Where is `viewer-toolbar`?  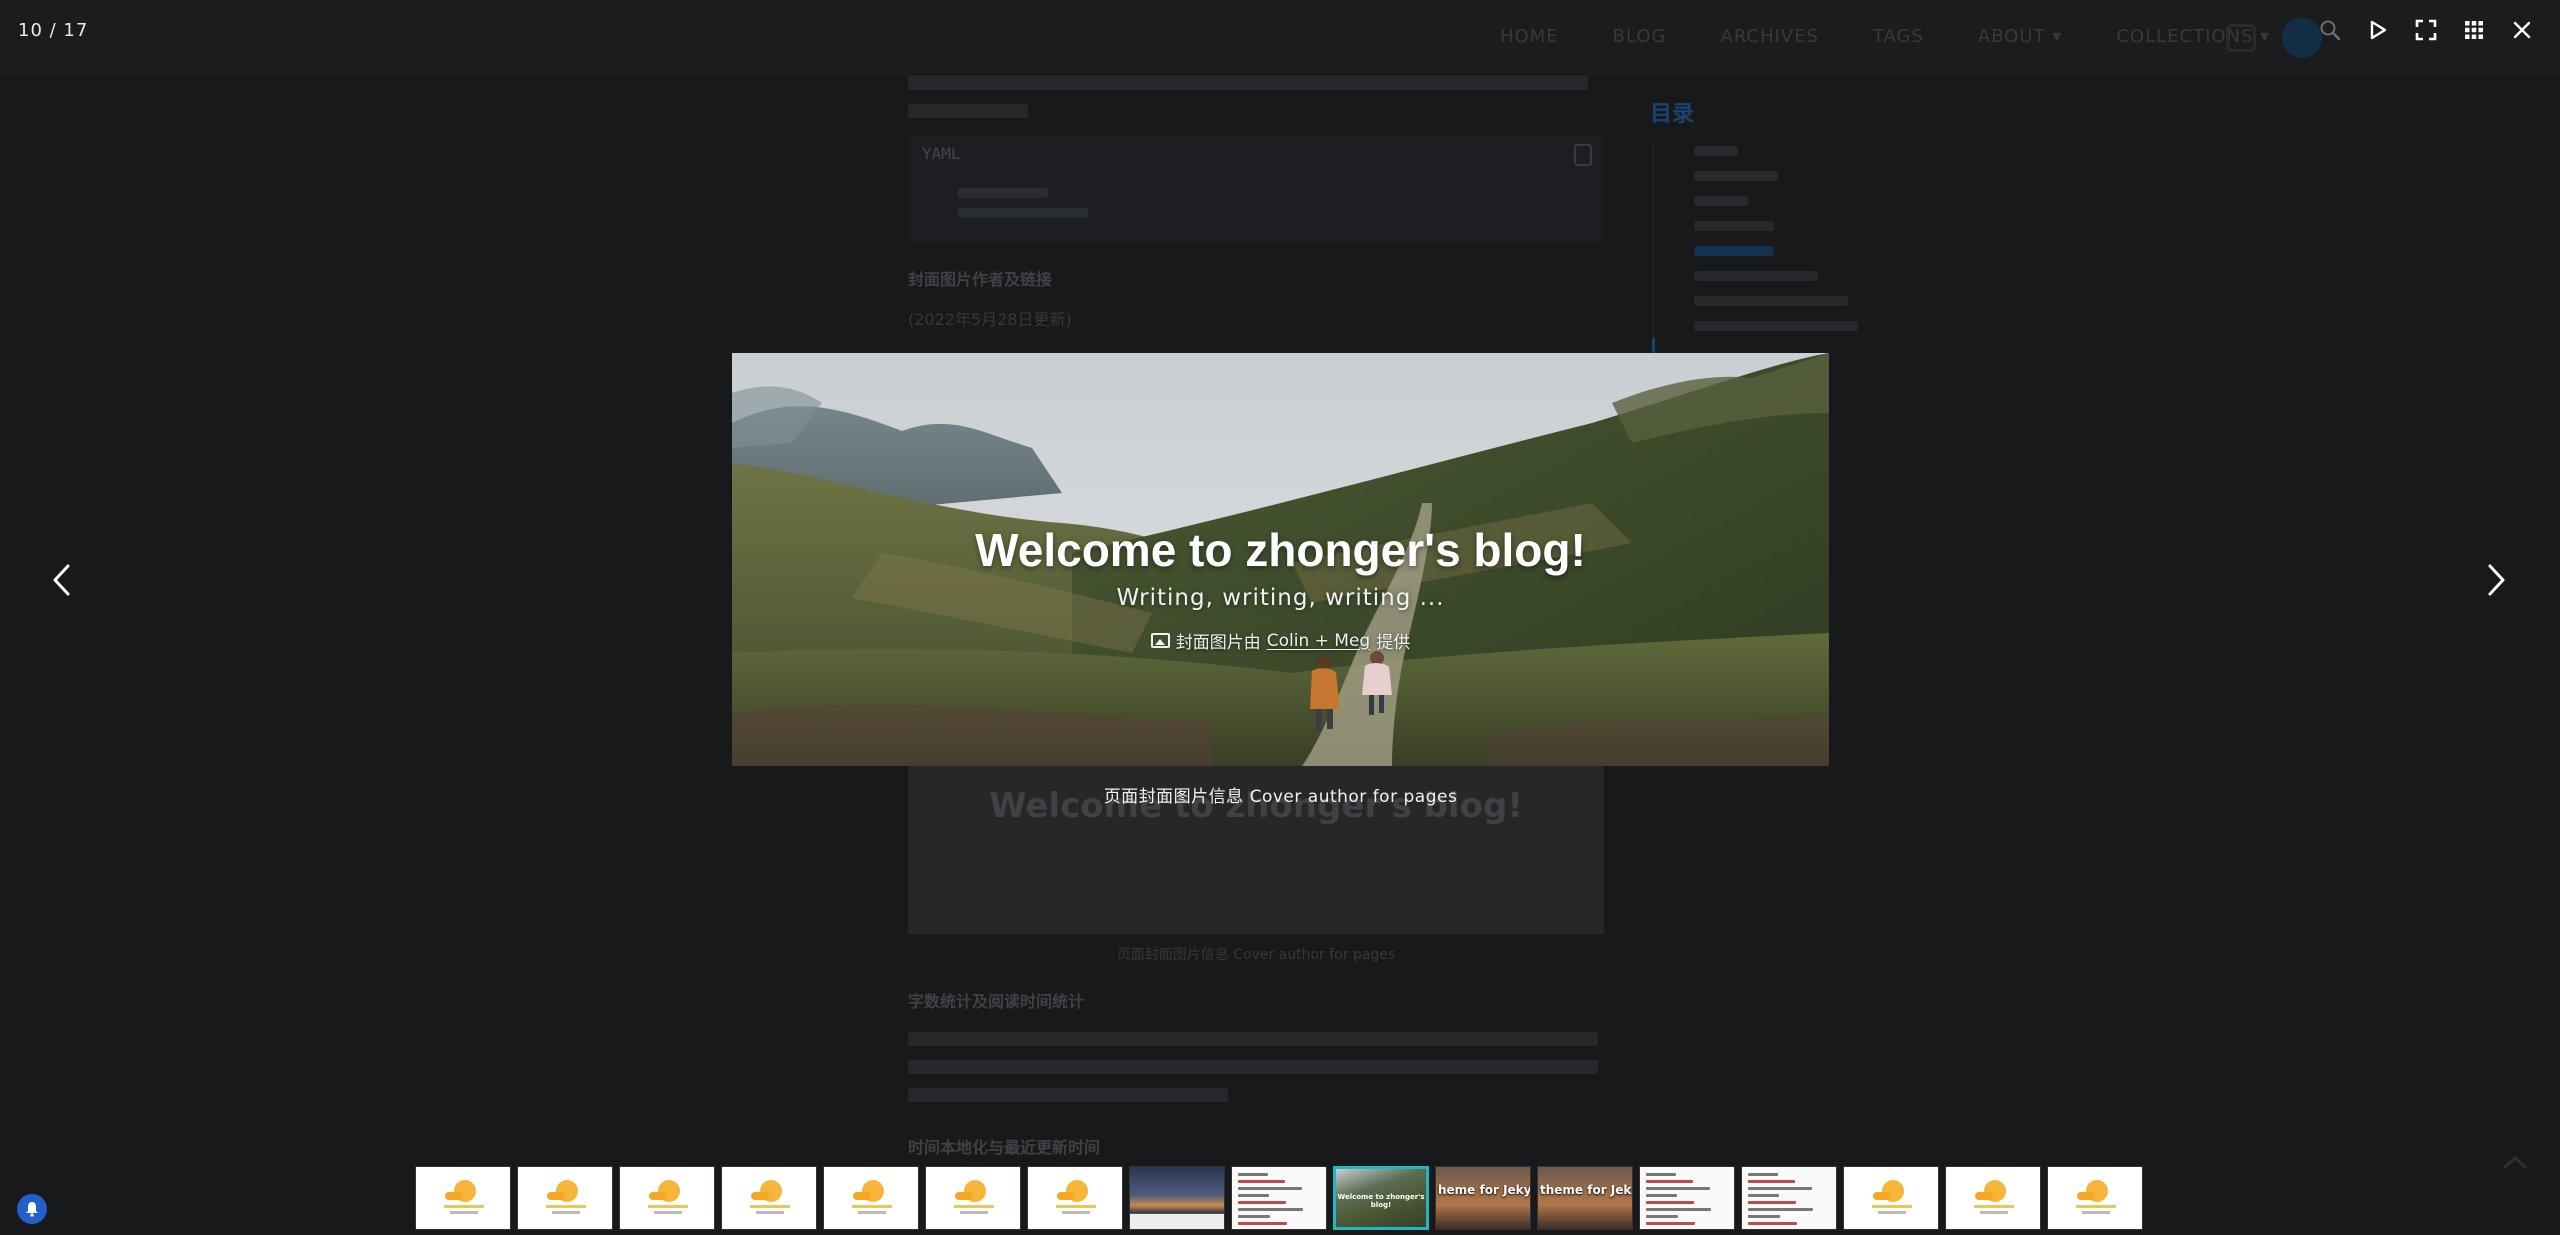 viewer-toolbar is located at coordinates (2433, 30).